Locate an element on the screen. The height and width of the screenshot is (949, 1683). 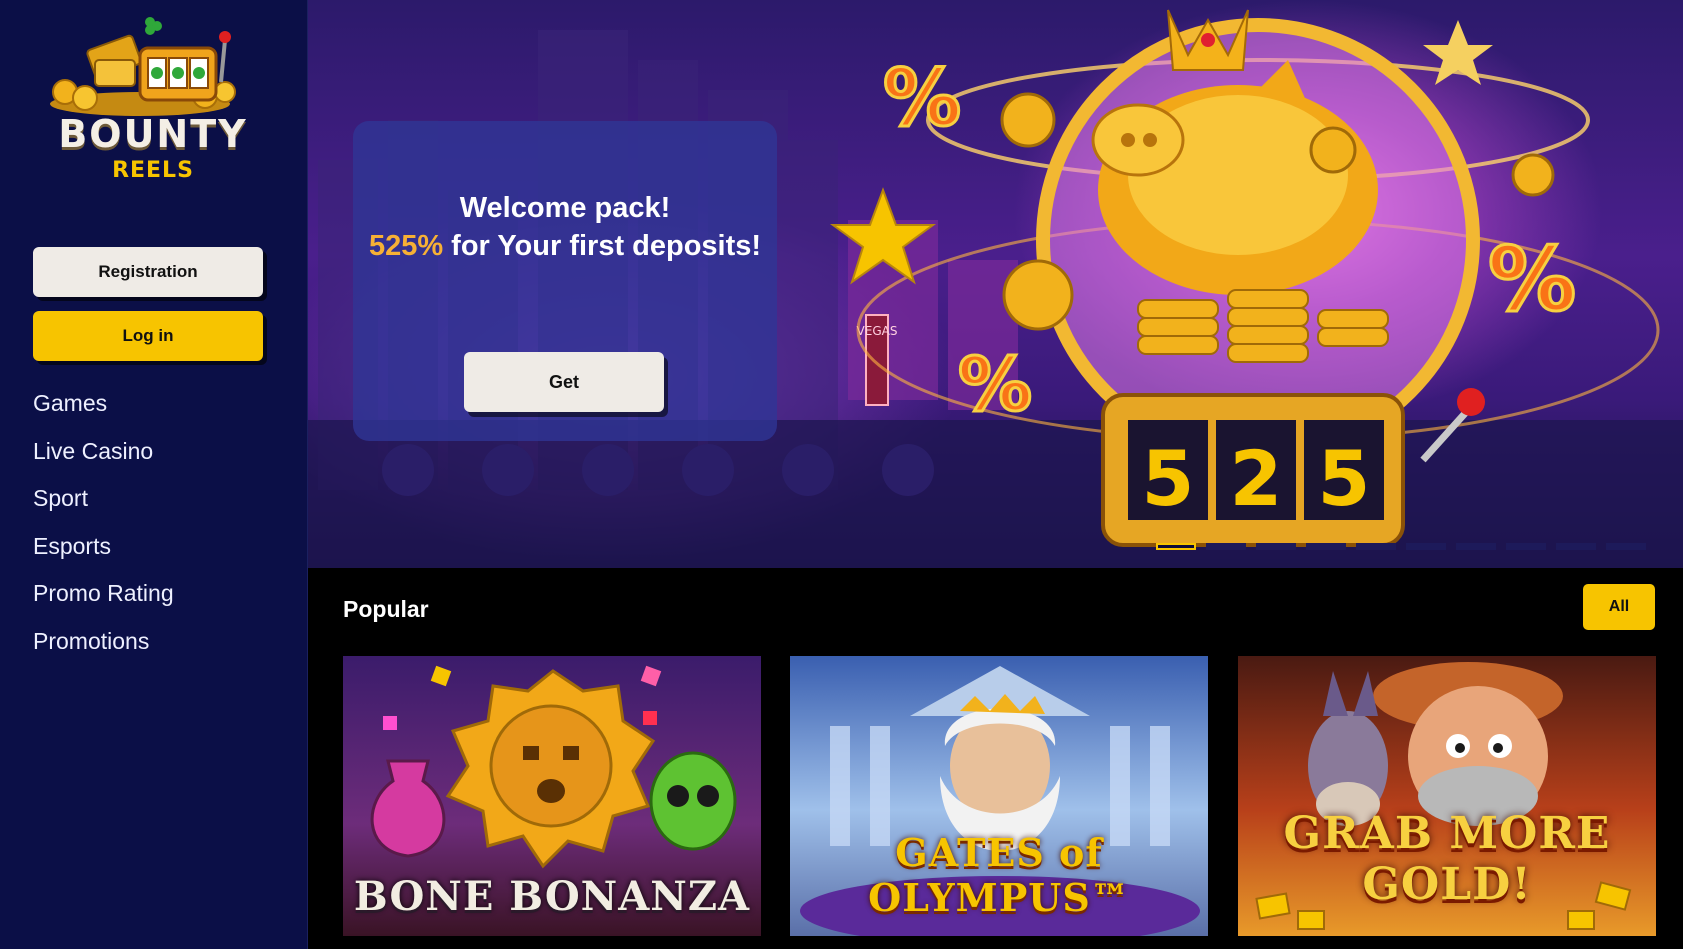
nav-item-live-casino: Live Casino is located at coordinates (103, 458).